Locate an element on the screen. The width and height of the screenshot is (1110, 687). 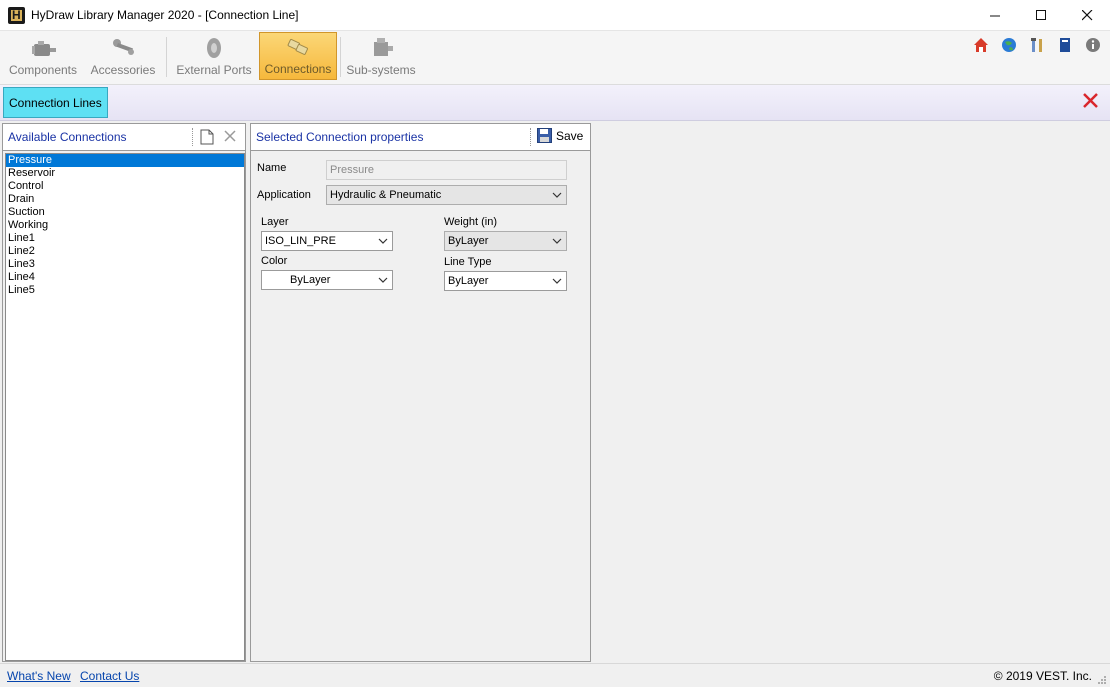
name-label: Name is located at coordinates (272, 168).